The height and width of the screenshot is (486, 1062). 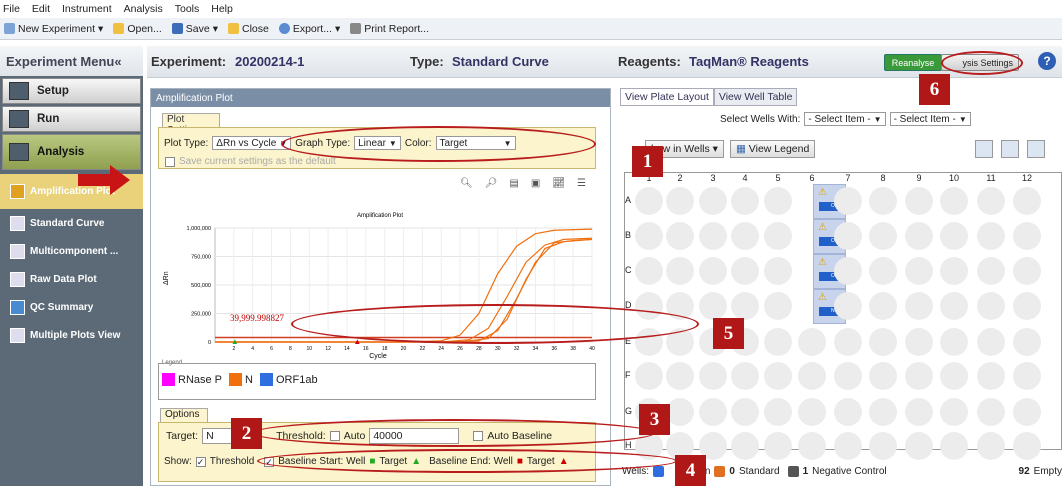 What do you see at coordinates (200, 461) in the screenshot?
I see `show-threshold-checkbox` at bounding box center [200, 461].